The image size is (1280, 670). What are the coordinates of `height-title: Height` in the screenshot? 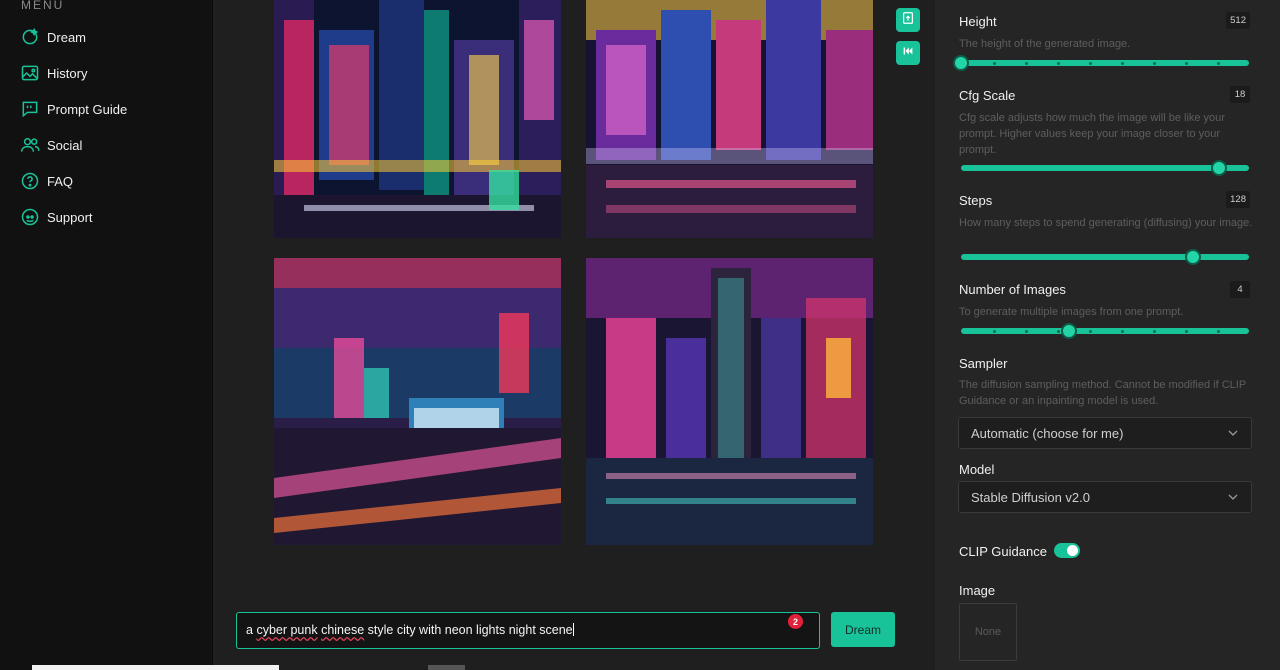 It's located at (978, 21).